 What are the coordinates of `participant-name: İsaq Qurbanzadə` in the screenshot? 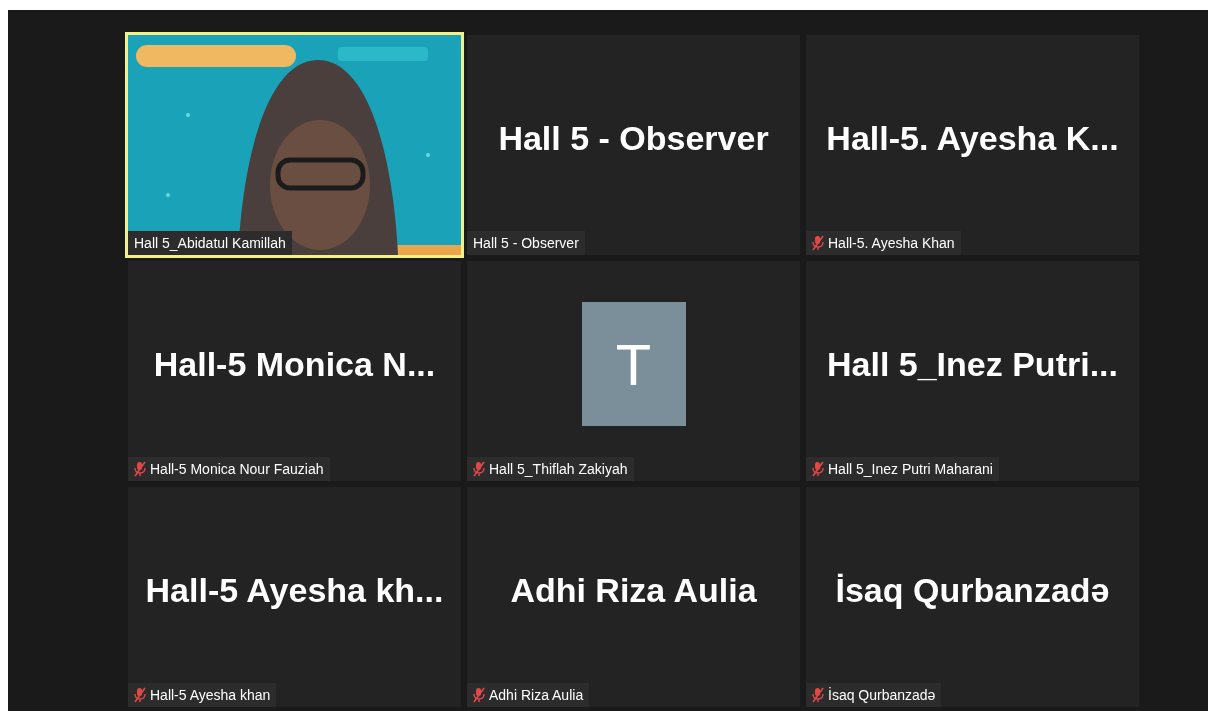 It's located at (972, 590).